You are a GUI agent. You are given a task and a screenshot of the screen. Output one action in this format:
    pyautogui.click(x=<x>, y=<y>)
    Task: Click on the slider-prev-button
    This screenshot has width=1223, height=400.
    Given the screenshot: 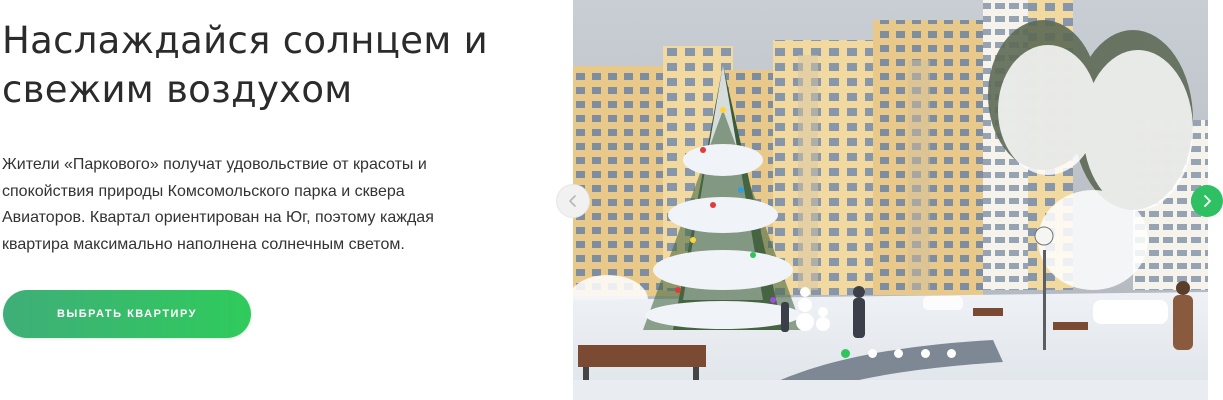 What is the action you would take?
    pyautogui.click(x=573, y=201)
    